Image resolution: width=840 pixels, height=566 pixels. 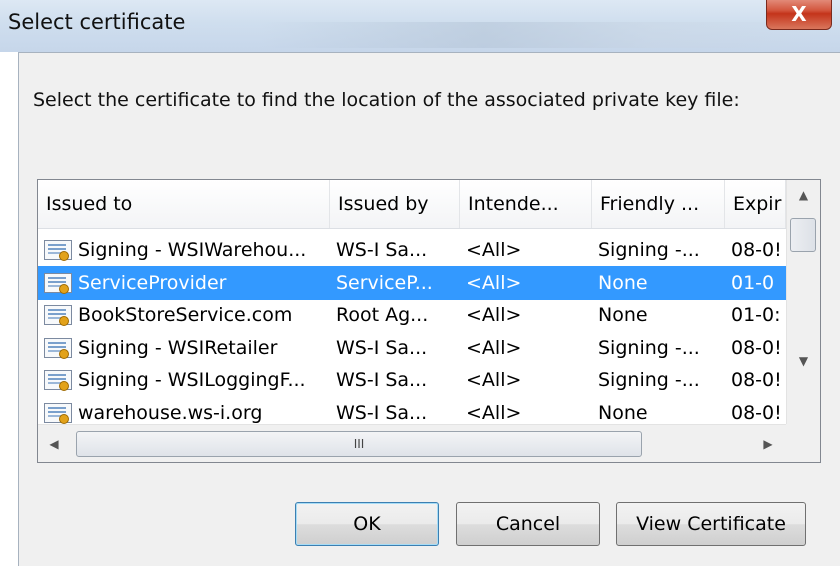 I want to click on scroll-down-arrow-icon: ▼, so click(x=803, y=361).